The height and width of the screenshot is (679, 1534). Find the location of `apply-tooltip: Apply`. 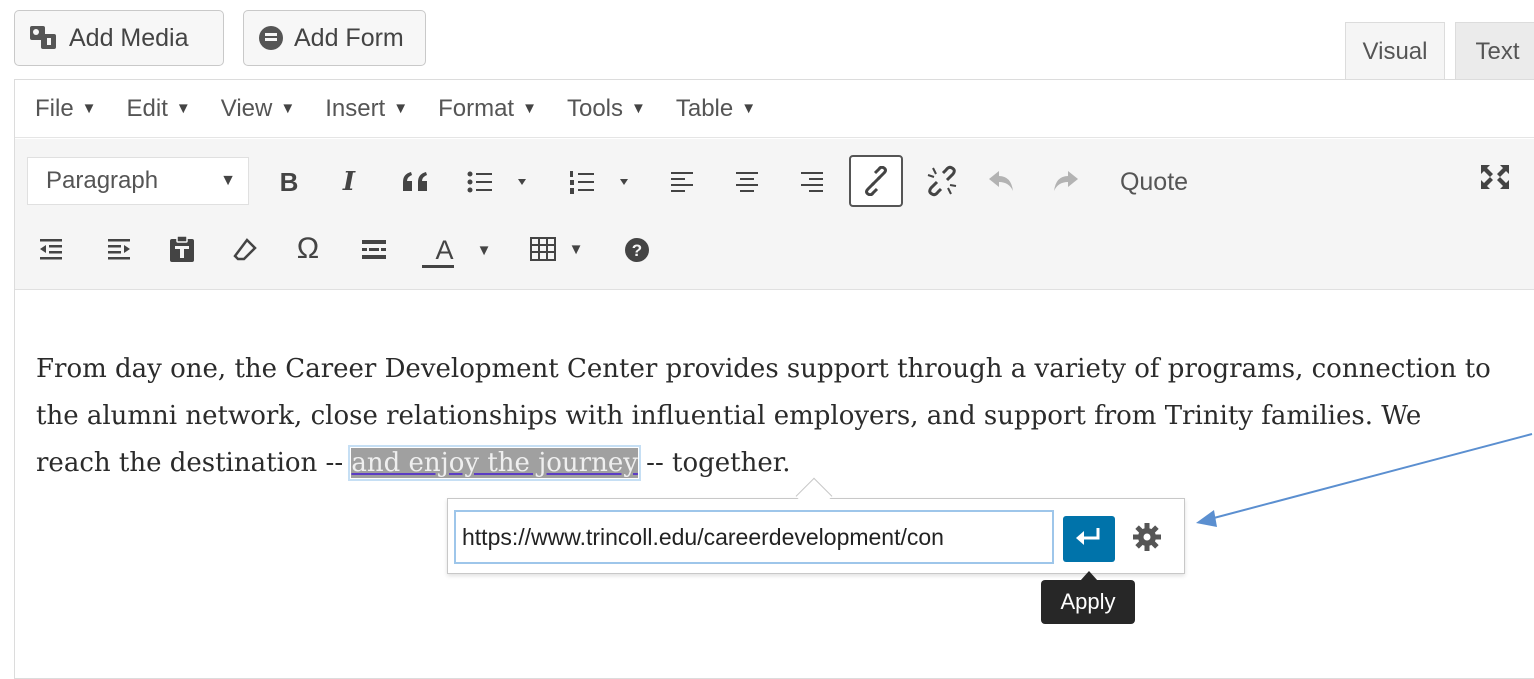

apply-tooltip: Apply is located at coordinates (1088, 602).